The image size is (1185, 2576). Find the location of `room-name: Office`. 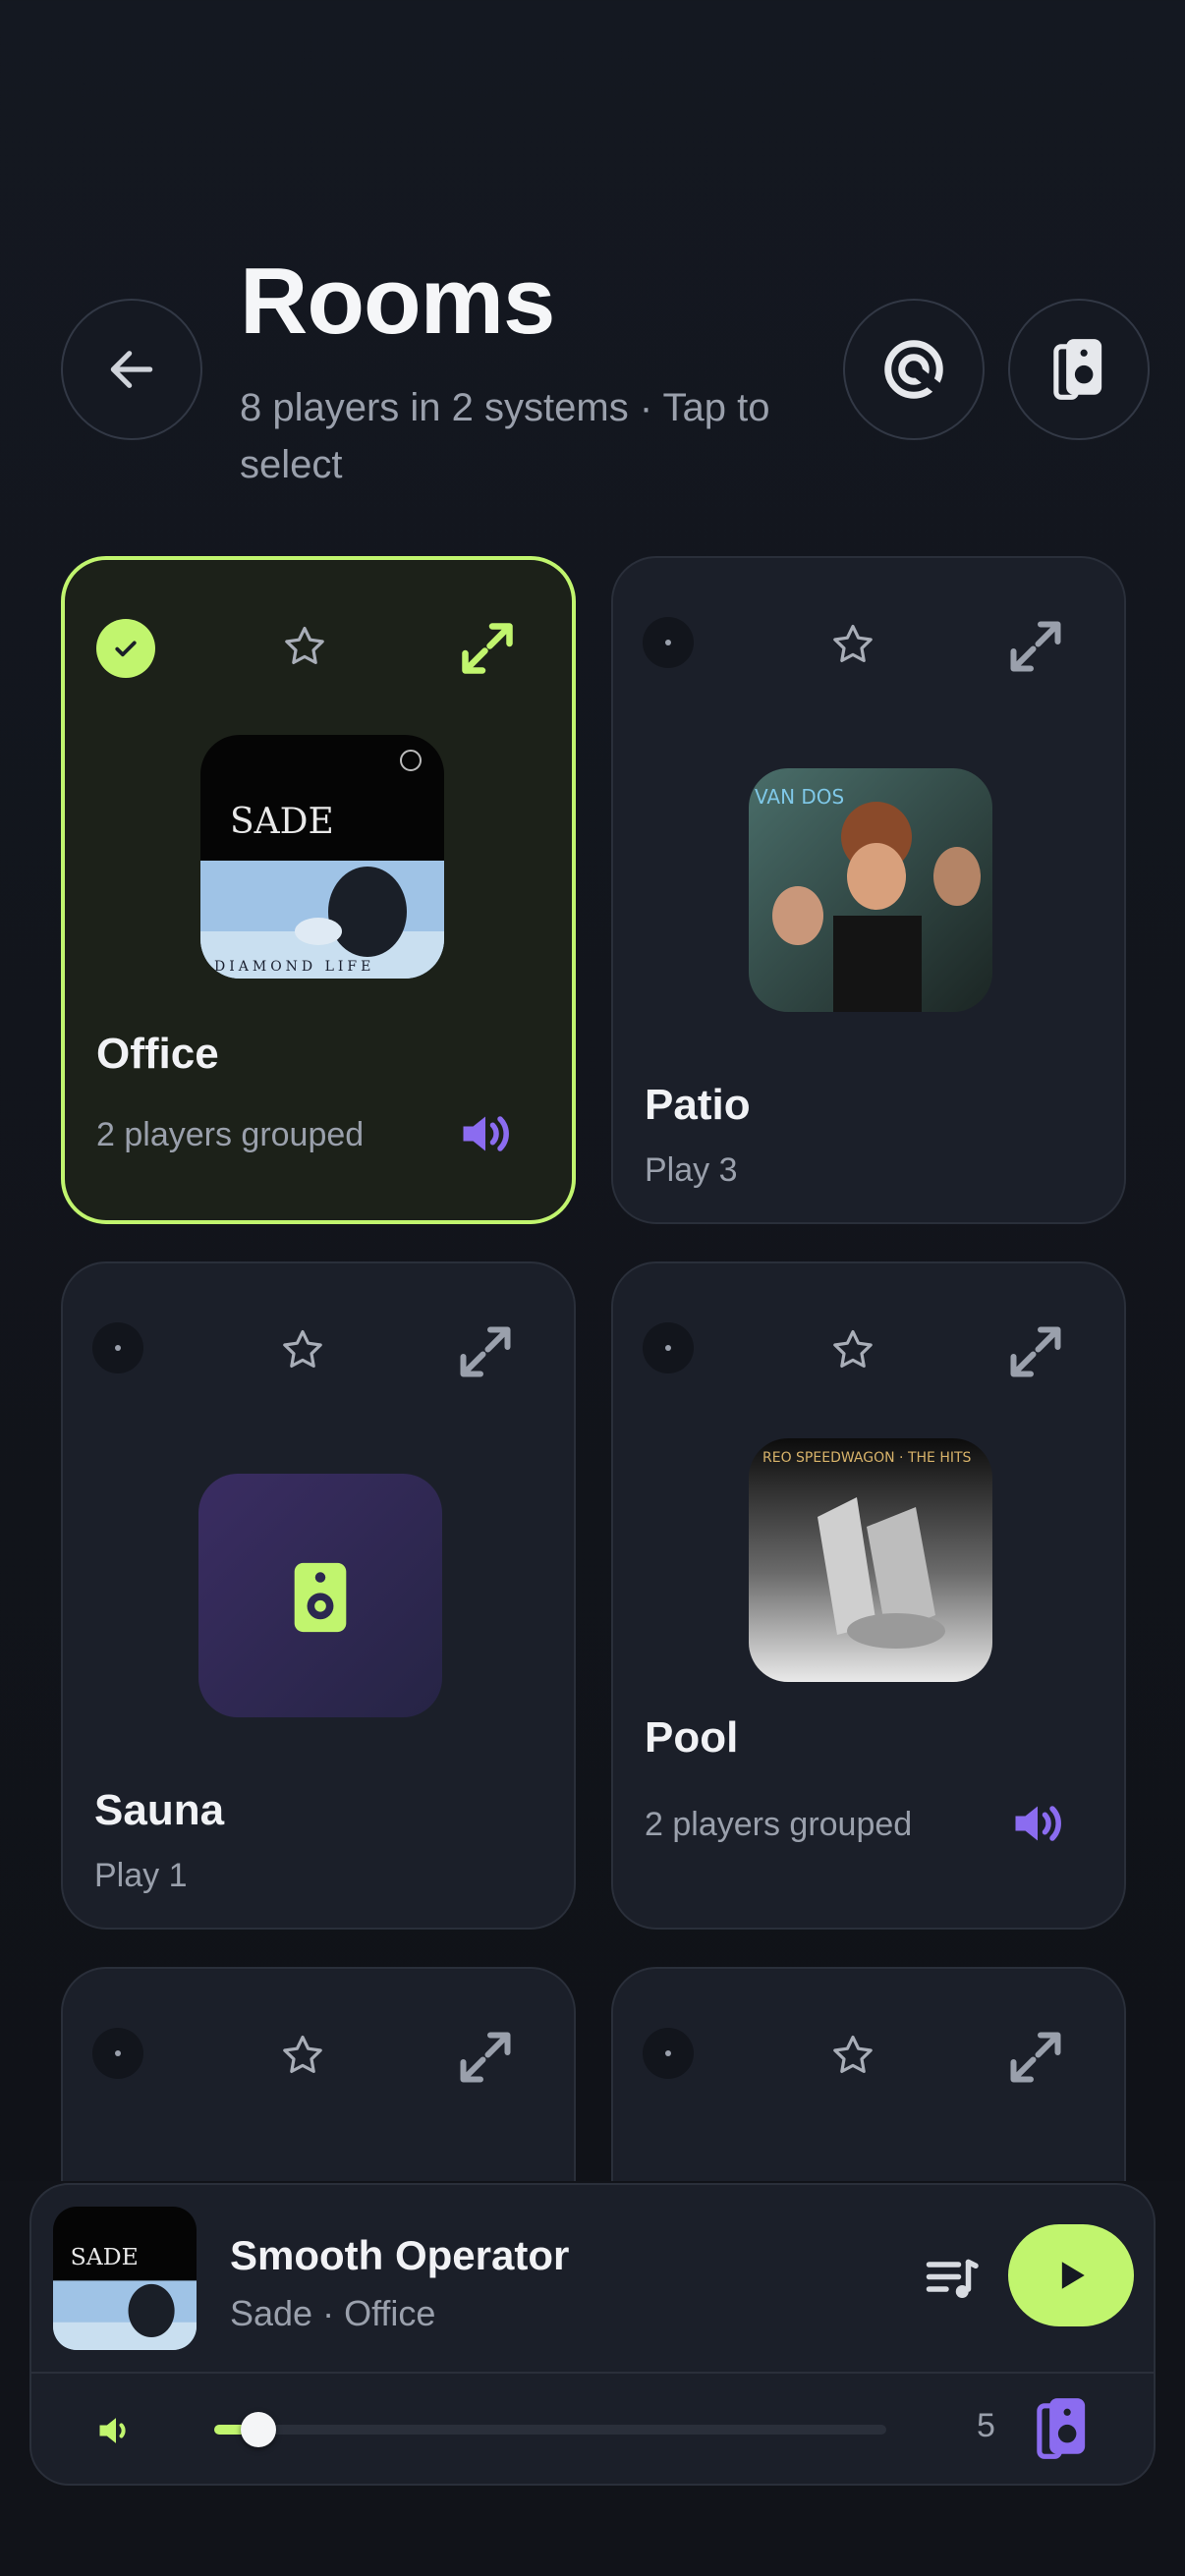

room-name: Office is located at coordinates (157, 1054).